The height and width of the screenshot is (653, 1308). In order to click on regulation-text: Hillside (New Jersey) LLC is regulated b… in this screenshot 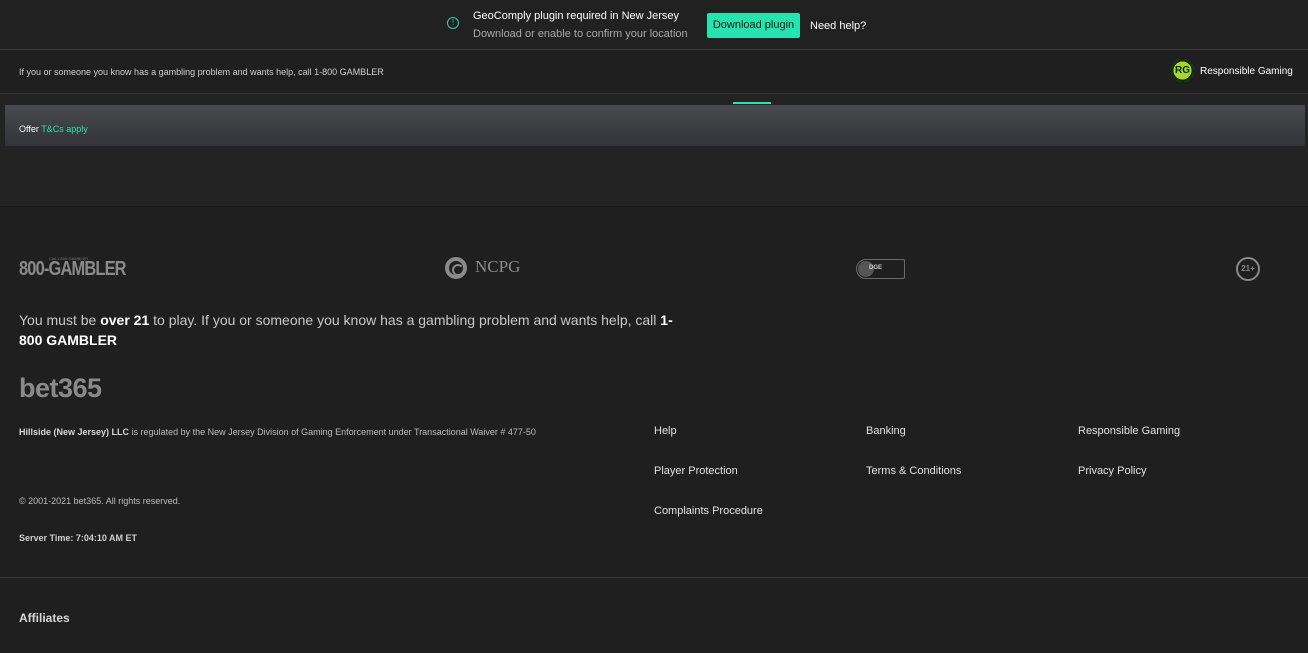, I will do `click(277, 432)`.